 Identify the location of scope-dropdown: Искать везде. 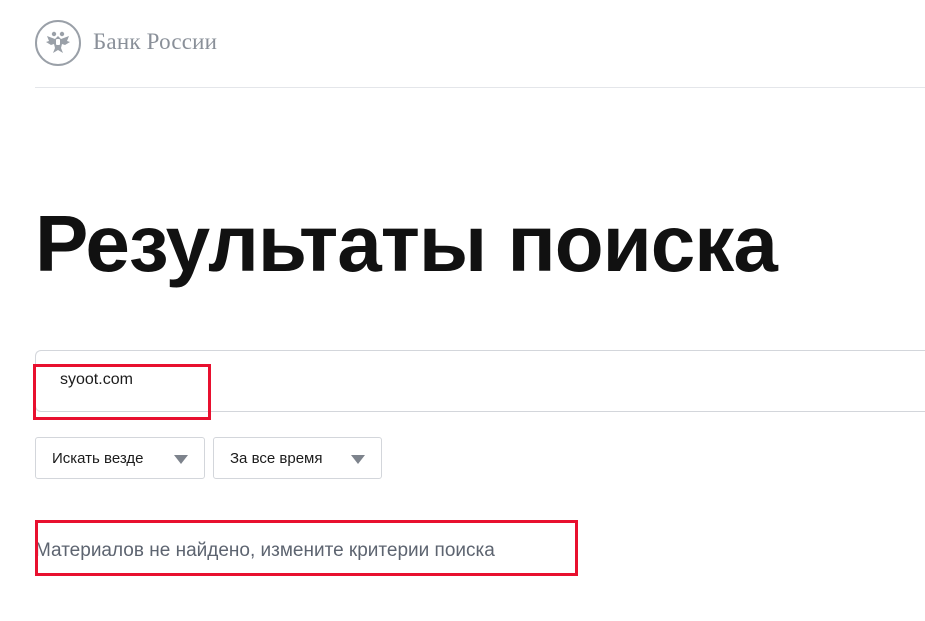
(120, 458).